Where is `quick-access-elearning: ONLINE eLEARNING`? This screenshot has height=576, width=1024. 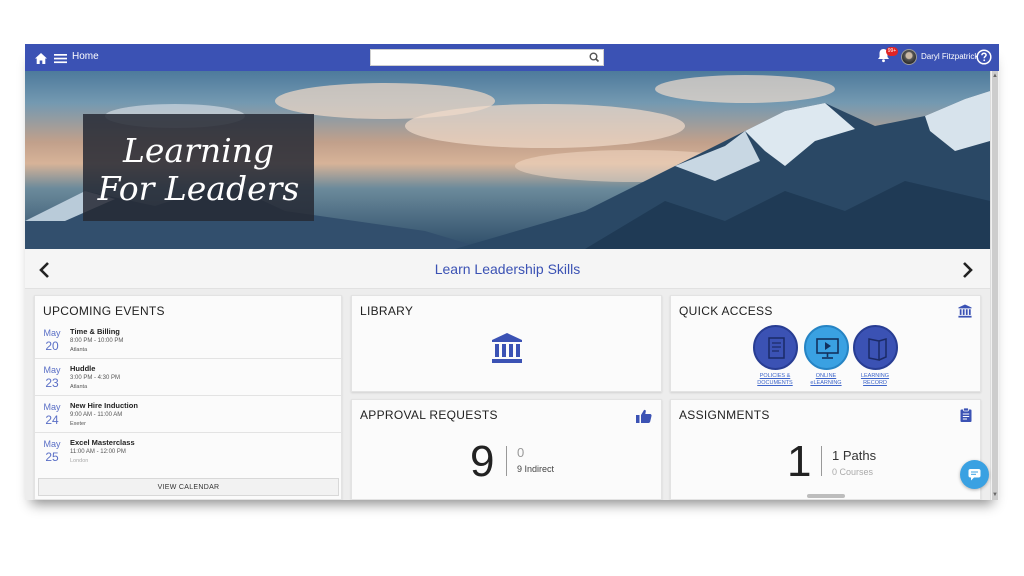 quick-access-elearning: ONLINE eLEARNING is located at coordinates (826, 356).